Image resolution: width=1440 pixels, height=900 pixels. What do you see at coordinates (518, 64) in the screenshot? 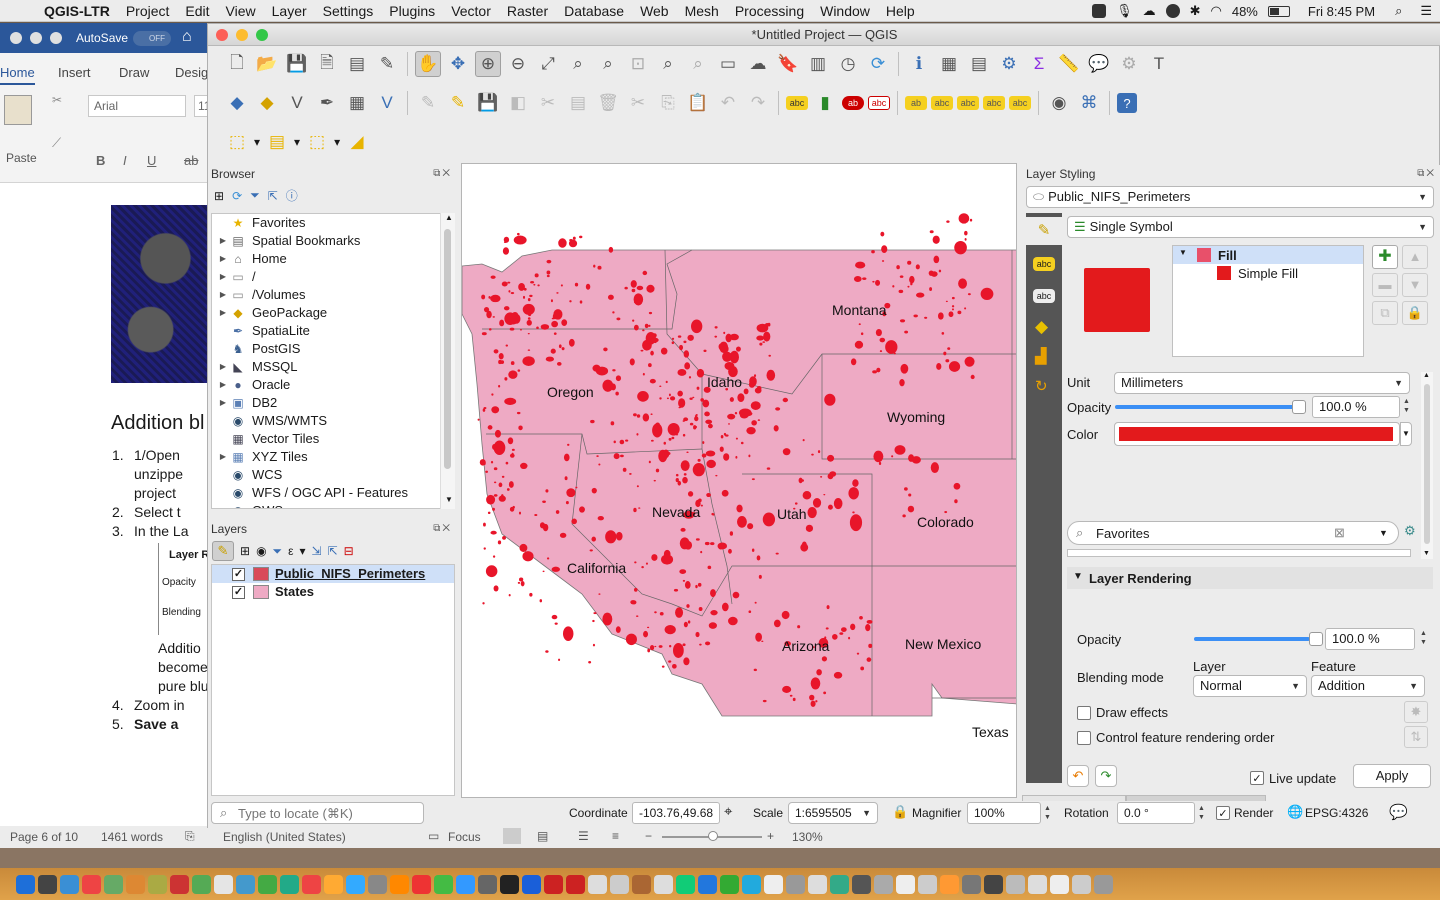
I see `zoom-out-icon: ⊖` at bounding box center [518, 64].